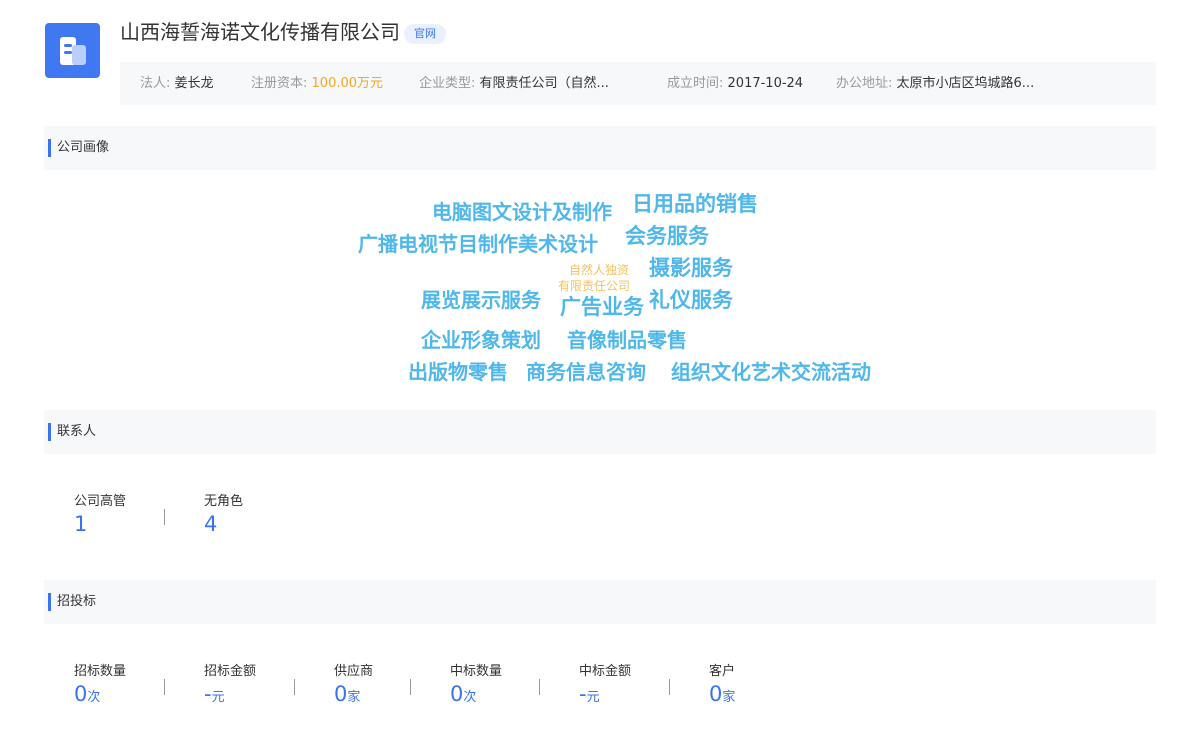  I want to click on section-title: 联系人, so click(77, 431).